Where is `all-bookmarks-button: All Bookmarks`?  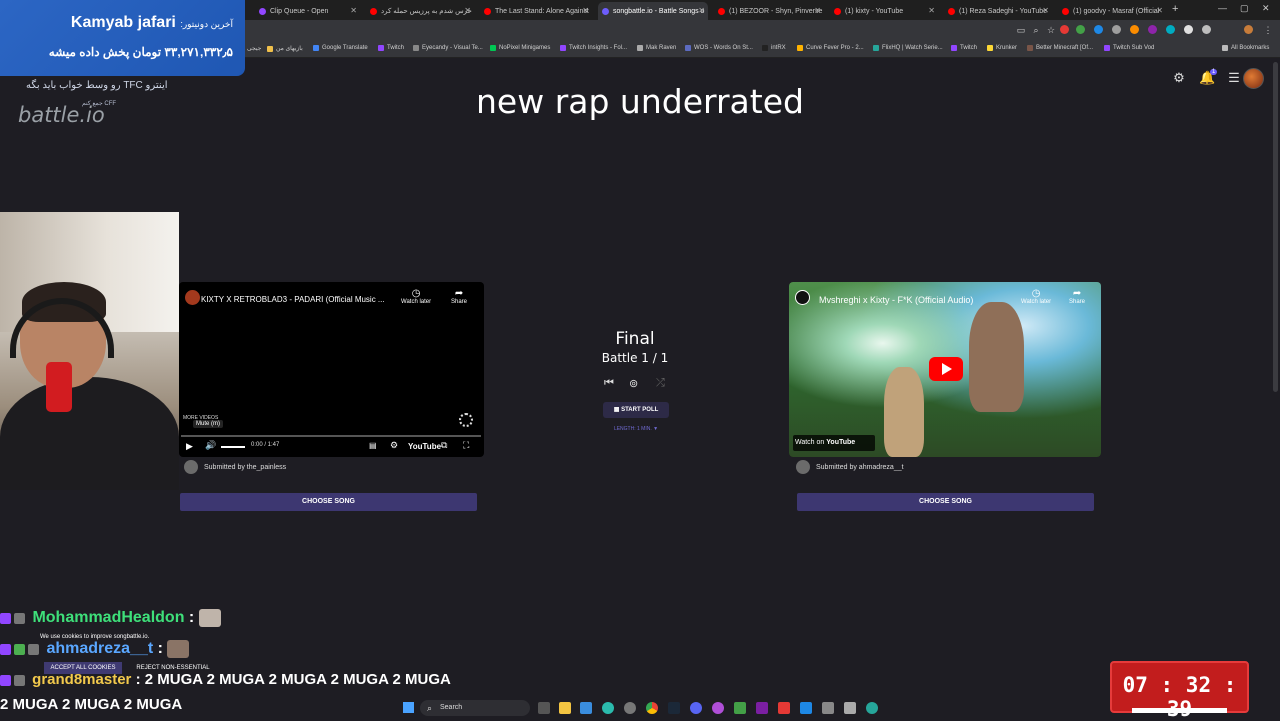
all-bookmarks-button: All Bookmarks is located at coordinates (1245, 48).